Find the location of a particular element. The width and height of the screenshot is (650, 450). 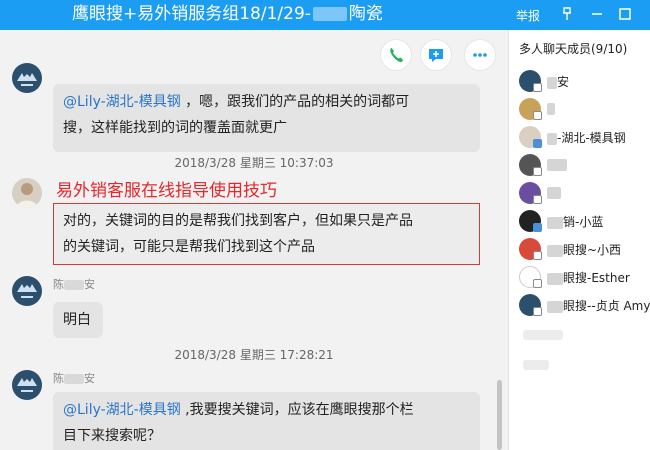

call-button is located at coordinates (396, 55).